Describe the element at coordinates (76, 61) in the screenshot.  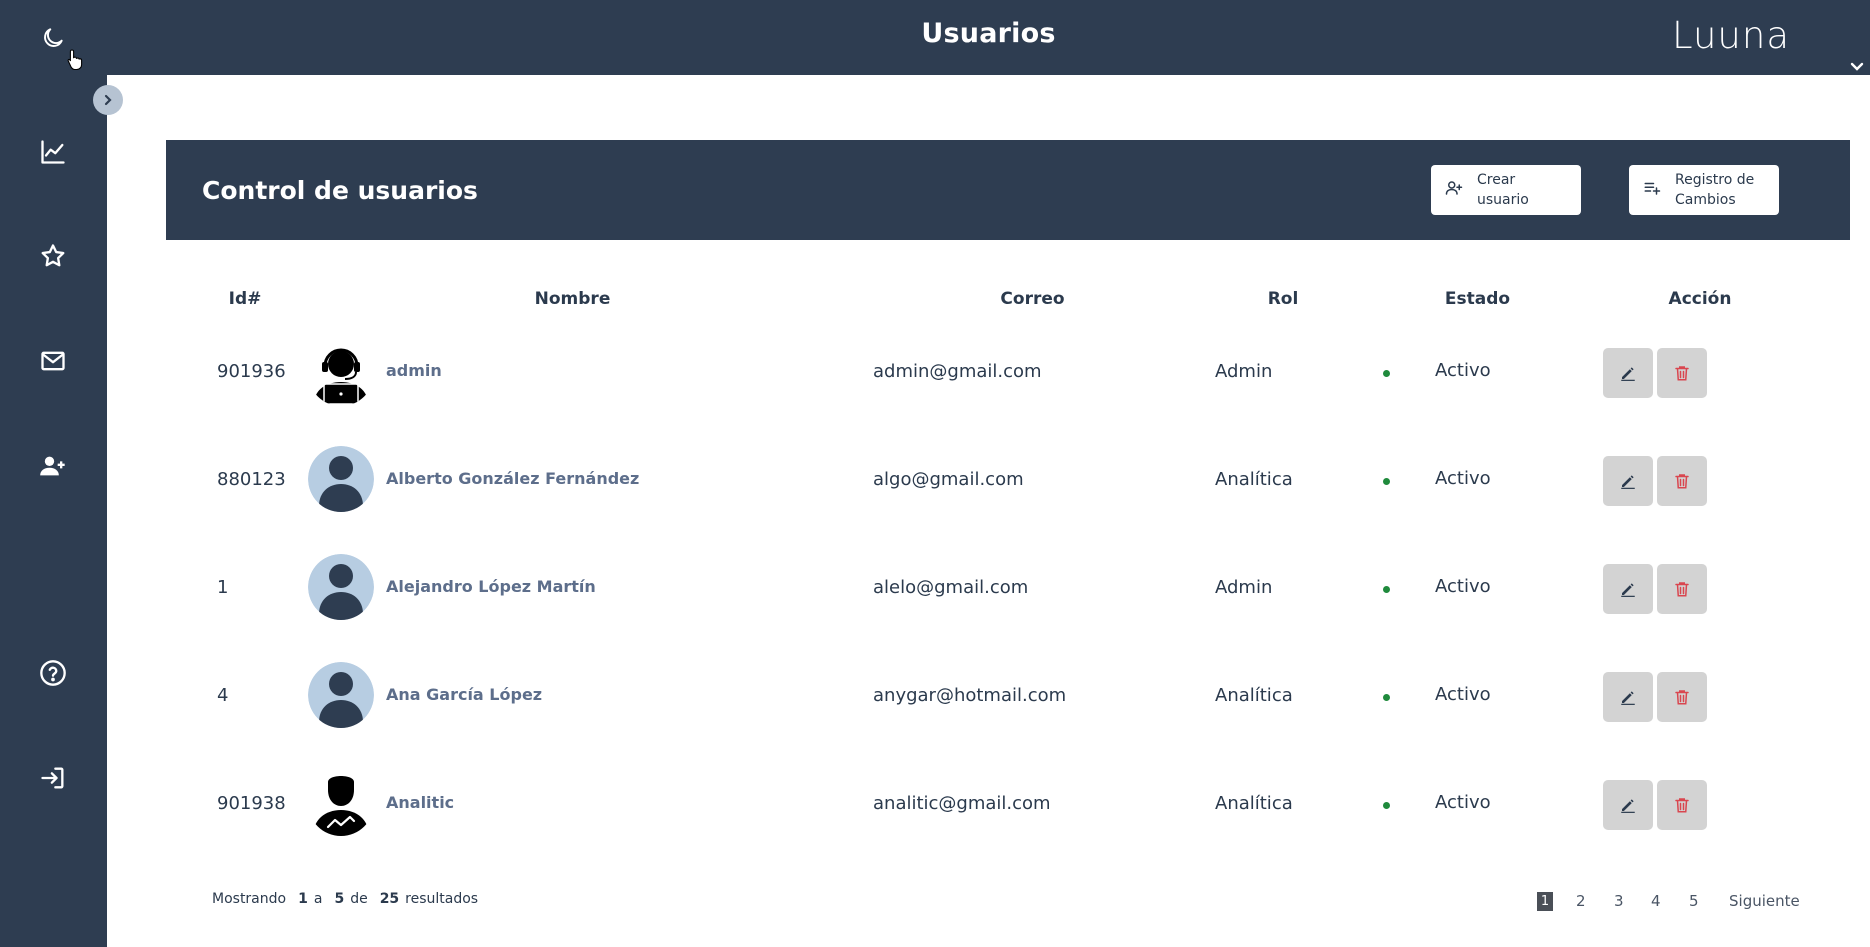
I see `hand-cursor-icon` at that location.